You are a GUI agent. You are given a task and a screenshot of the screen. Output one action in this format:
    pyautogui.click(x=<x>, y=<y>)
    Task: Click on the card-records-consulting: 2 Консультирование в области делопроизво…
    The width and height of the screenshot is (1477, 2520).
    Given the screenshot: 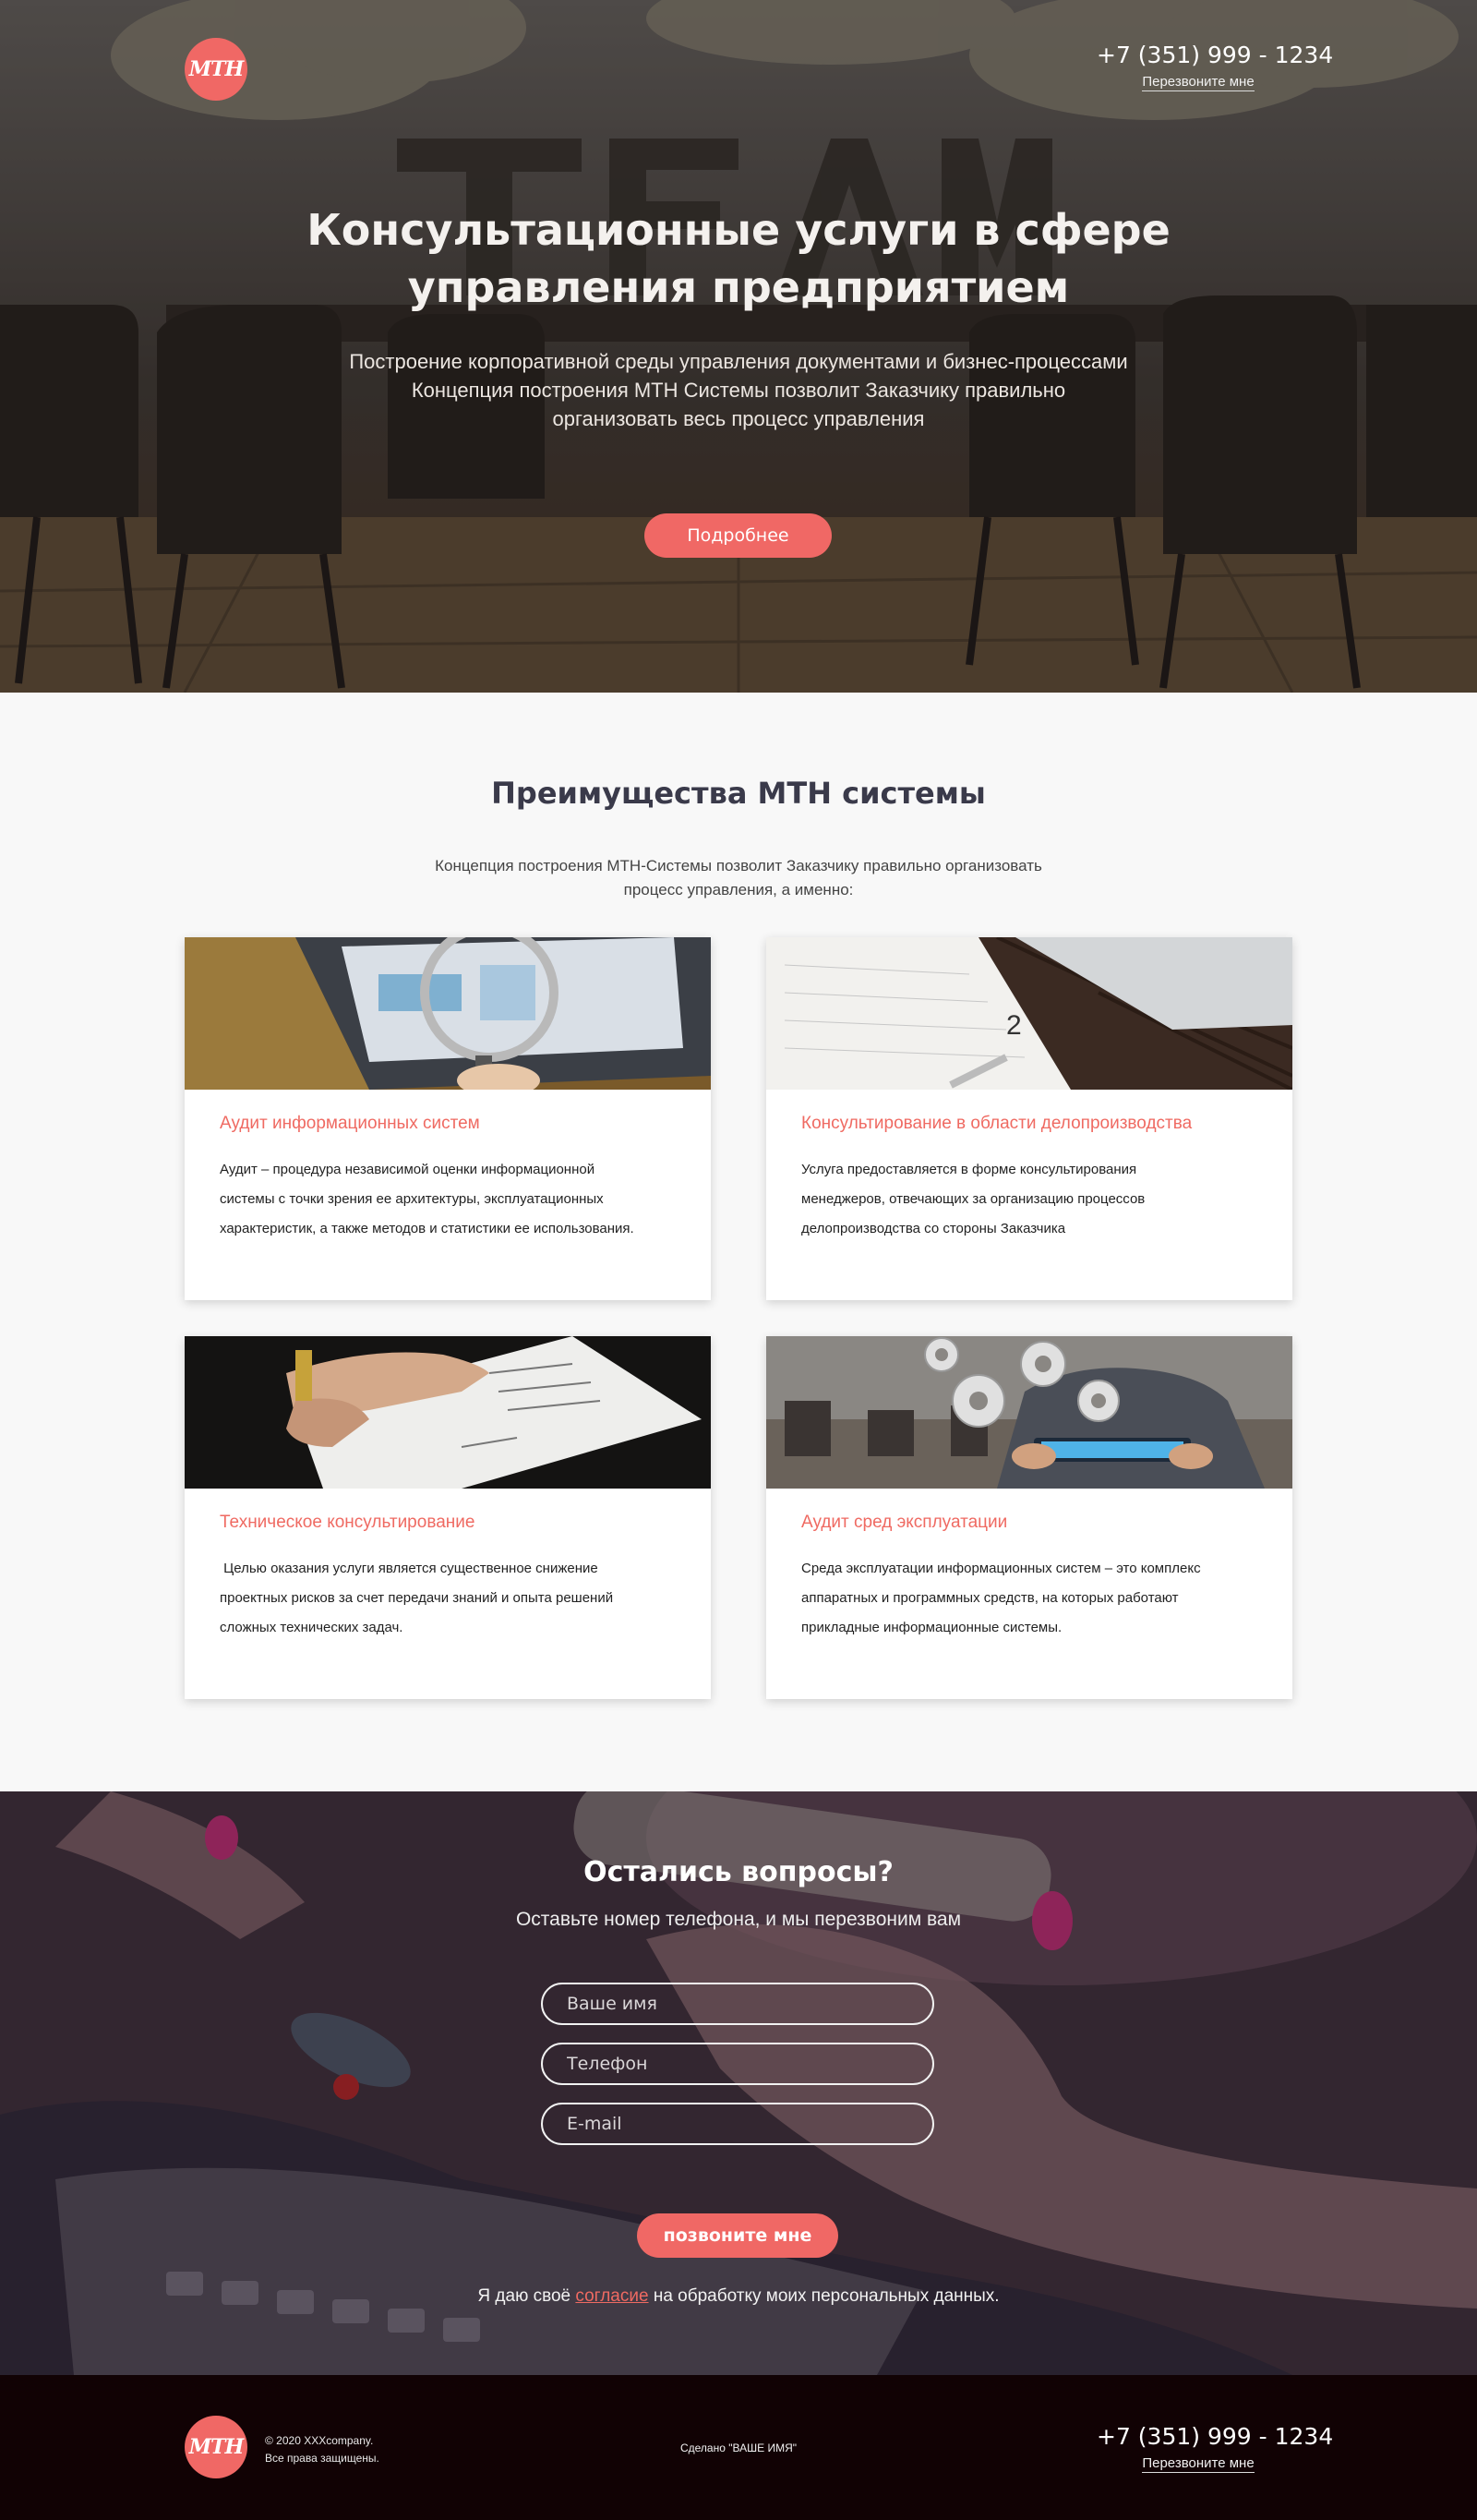 What is the action you would take?
    pyautogui.click(x=1029, y=1118)
    